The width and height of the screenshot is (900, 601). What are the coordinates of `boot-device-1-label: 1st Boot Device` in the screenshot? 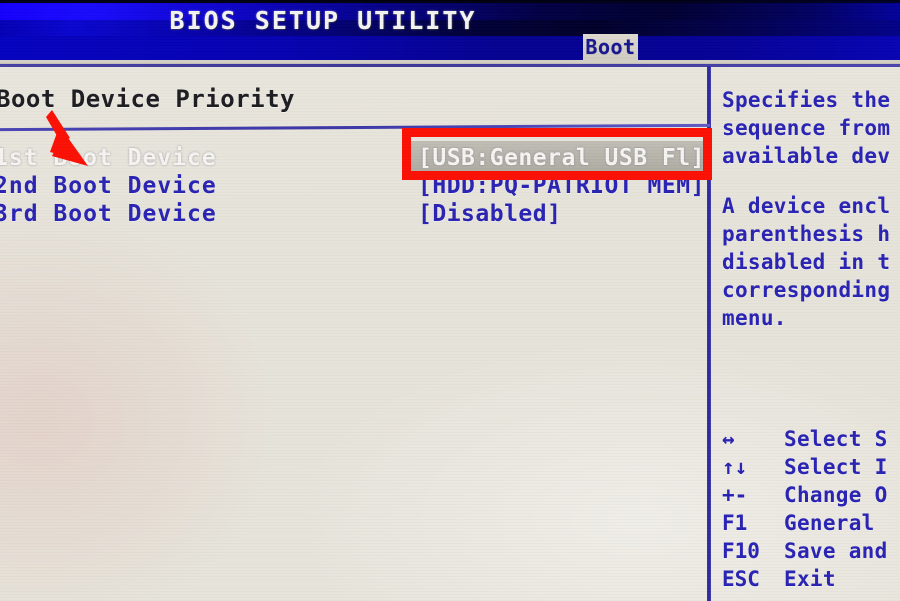 It's located at (108, 158).